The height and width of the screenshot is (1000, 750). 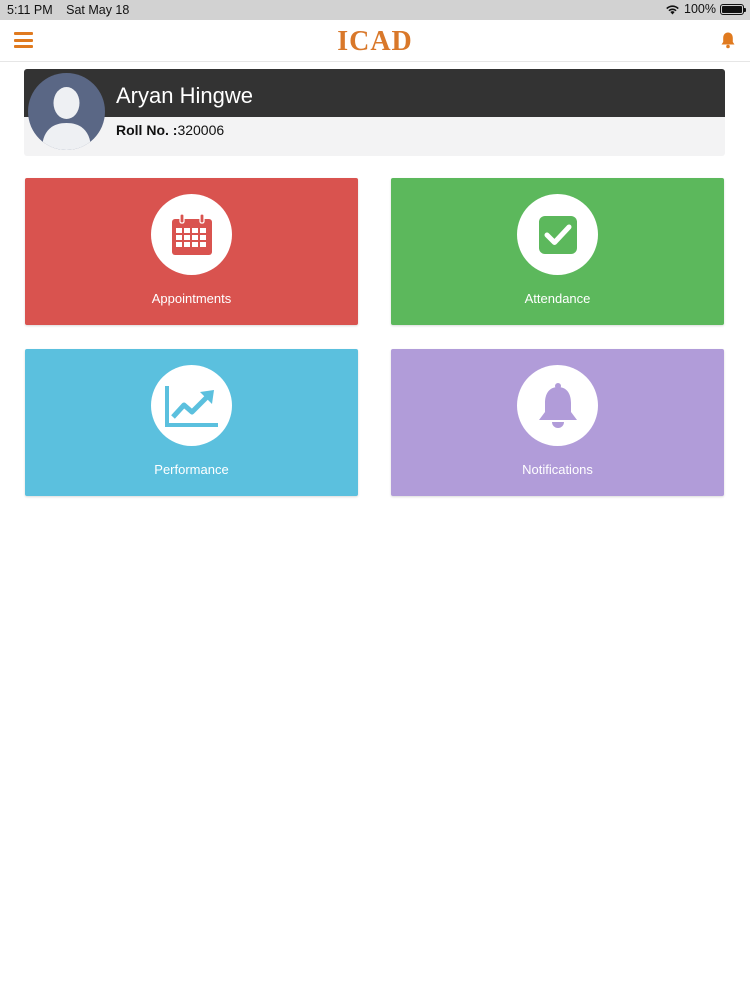 I want to click on profile-card: Aryan Hingwe Roll No. :320006, so click(x=374, y=112).